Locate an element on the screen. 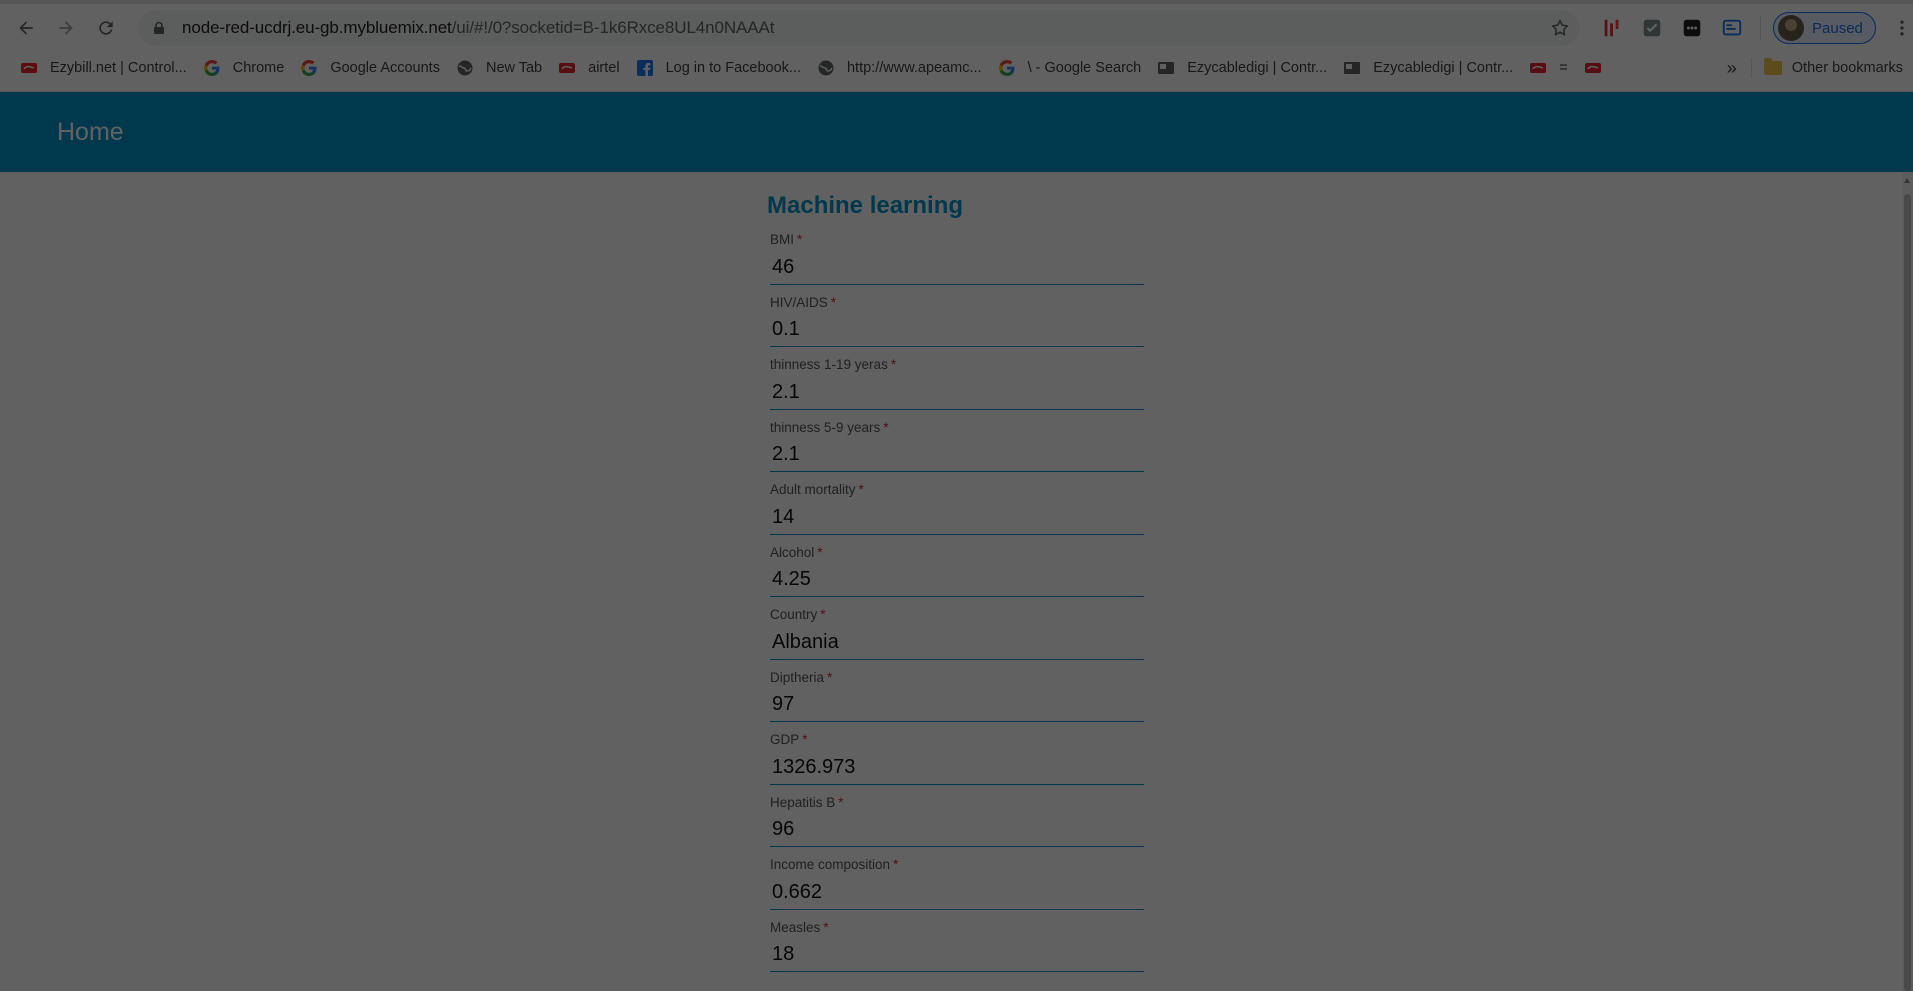 The height and width of the screenshot is (991, 1913). scroll-thumb is located at coordinates (1907, 592).